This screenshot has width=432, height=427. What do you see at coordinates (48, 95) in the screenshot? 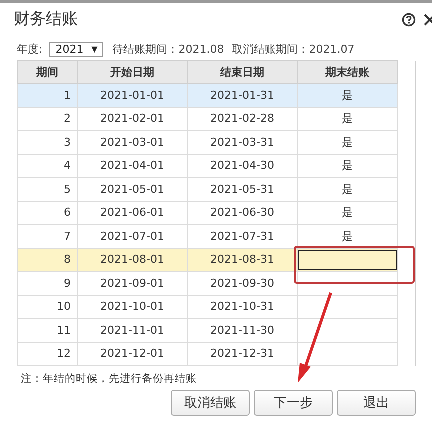
I see `table-cell: 1` at bounding box center [48, 95].